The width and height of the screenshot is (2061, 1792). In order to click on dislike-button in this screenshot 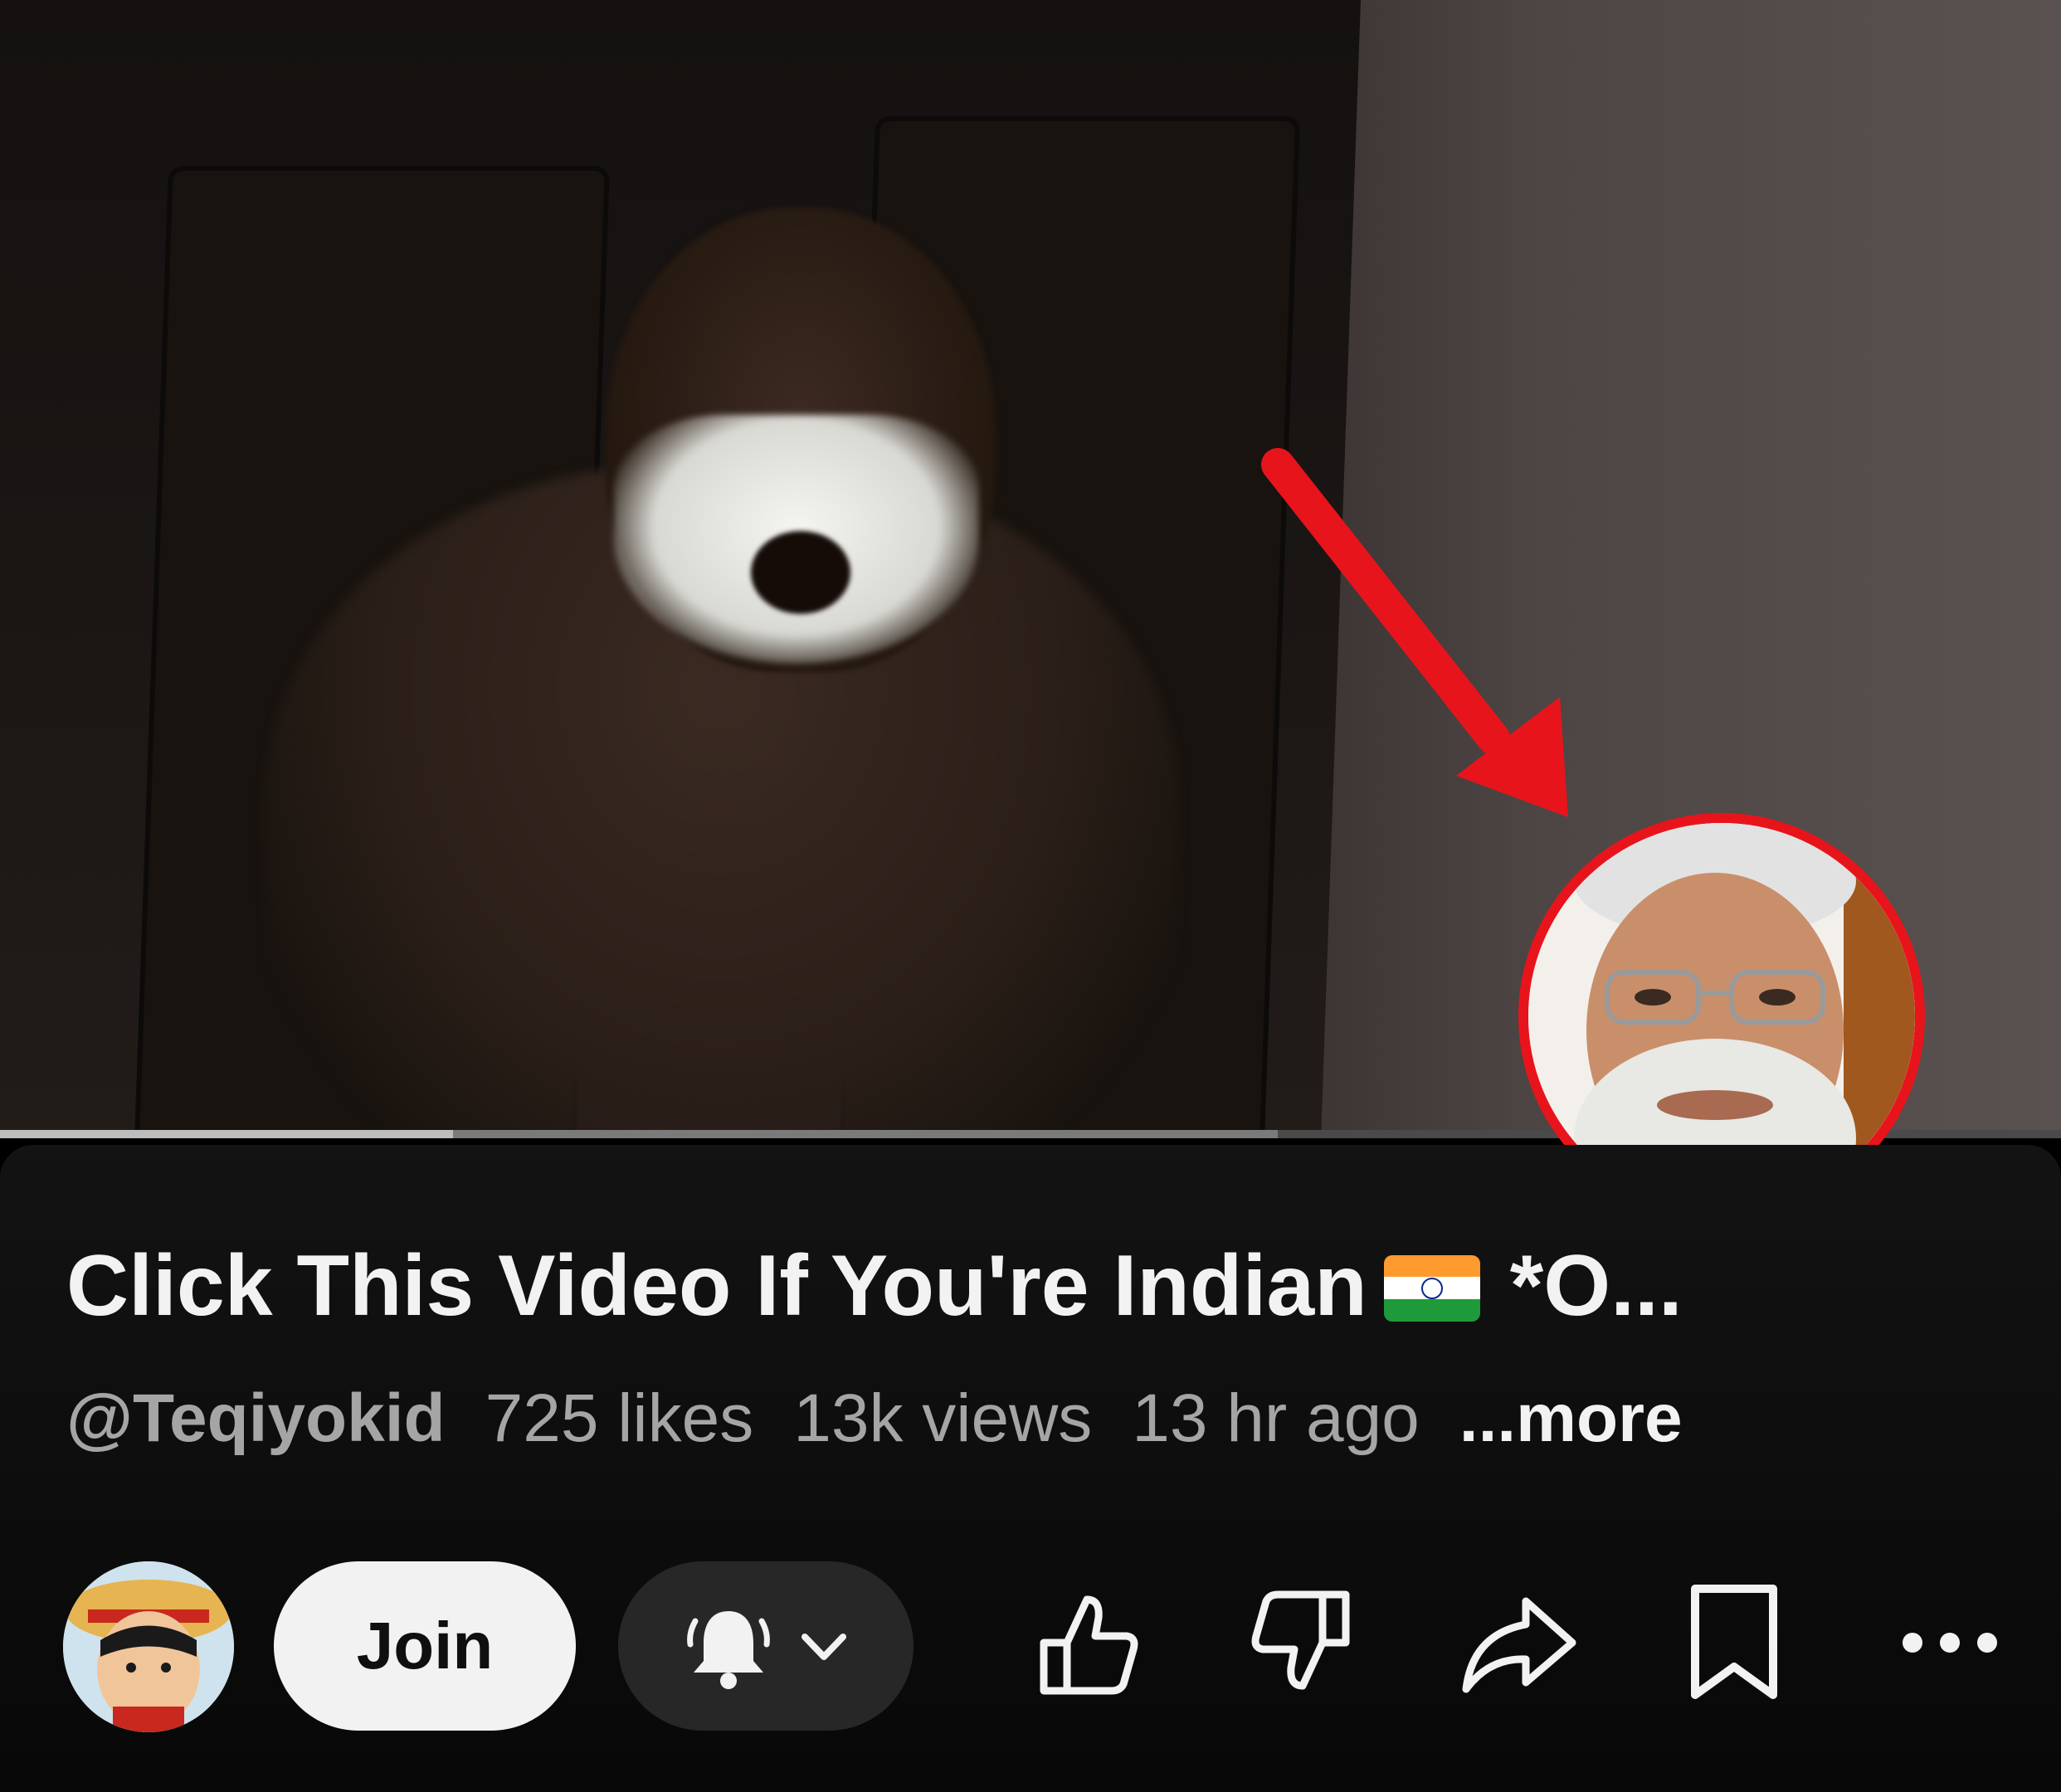, I will do `click(1302, 1642)`.